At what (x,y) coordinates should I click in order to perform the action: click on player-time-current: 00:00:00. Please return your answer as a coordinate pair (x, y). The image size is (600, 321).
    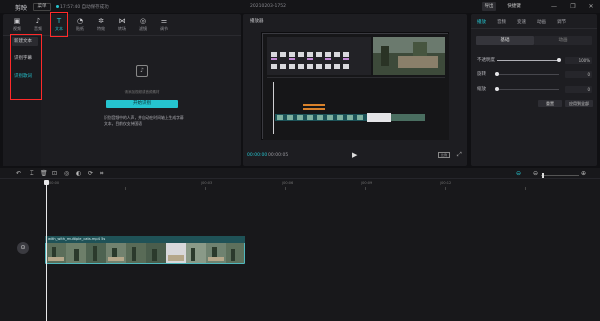
    Looking at the image, I should click on (257, 155).